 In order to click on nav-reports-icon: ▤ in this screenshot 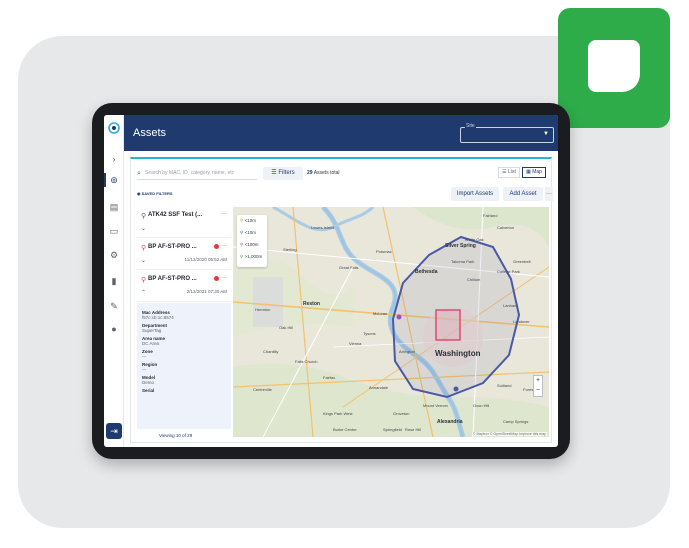, I will do `click(114, 207)`.